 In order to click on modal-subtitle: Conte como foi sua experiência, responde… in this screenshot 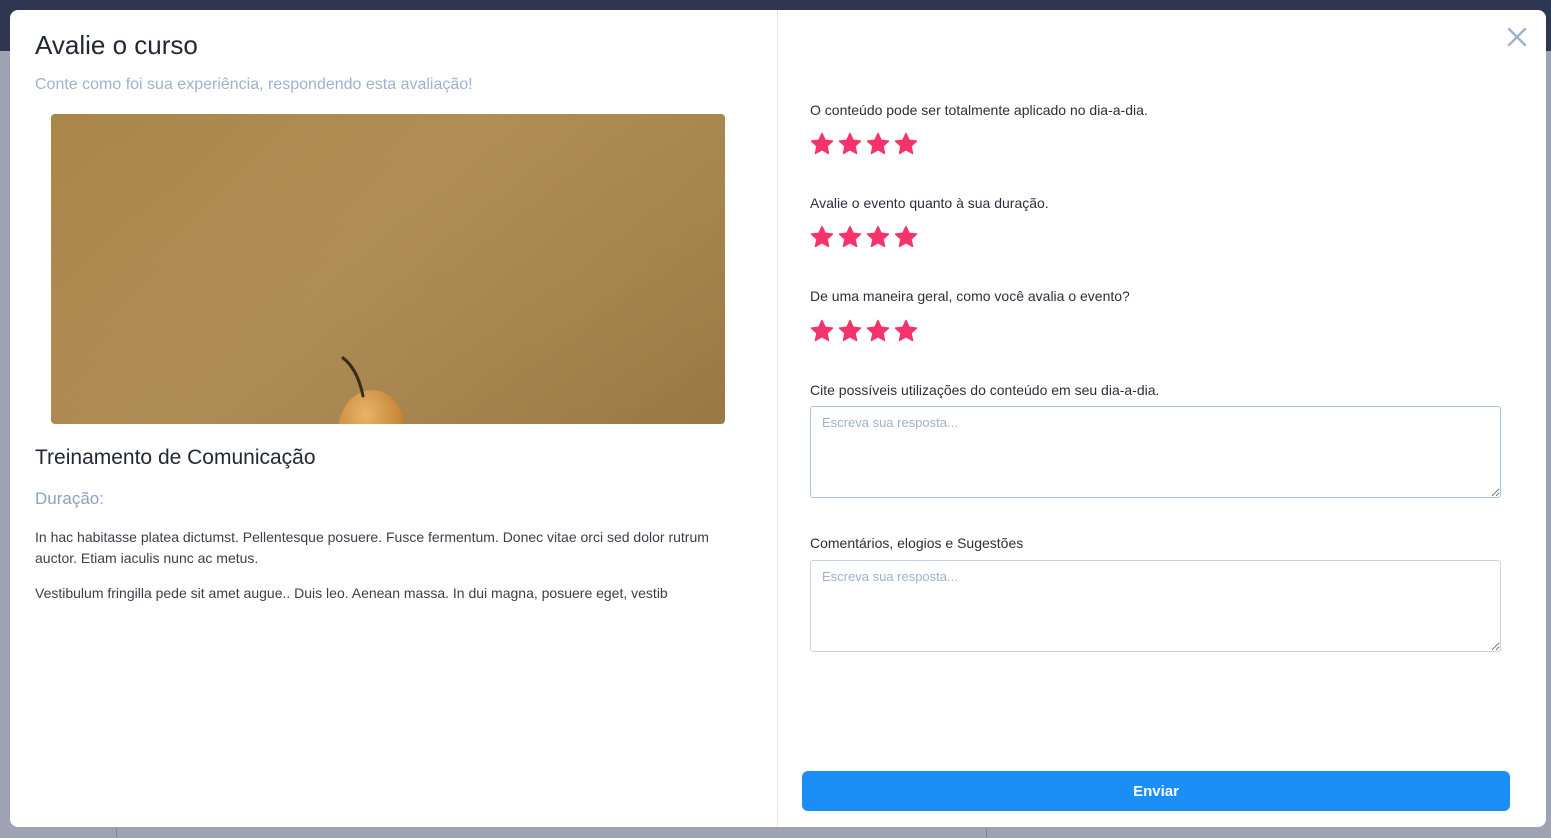, I will do `click(254, 84)`.